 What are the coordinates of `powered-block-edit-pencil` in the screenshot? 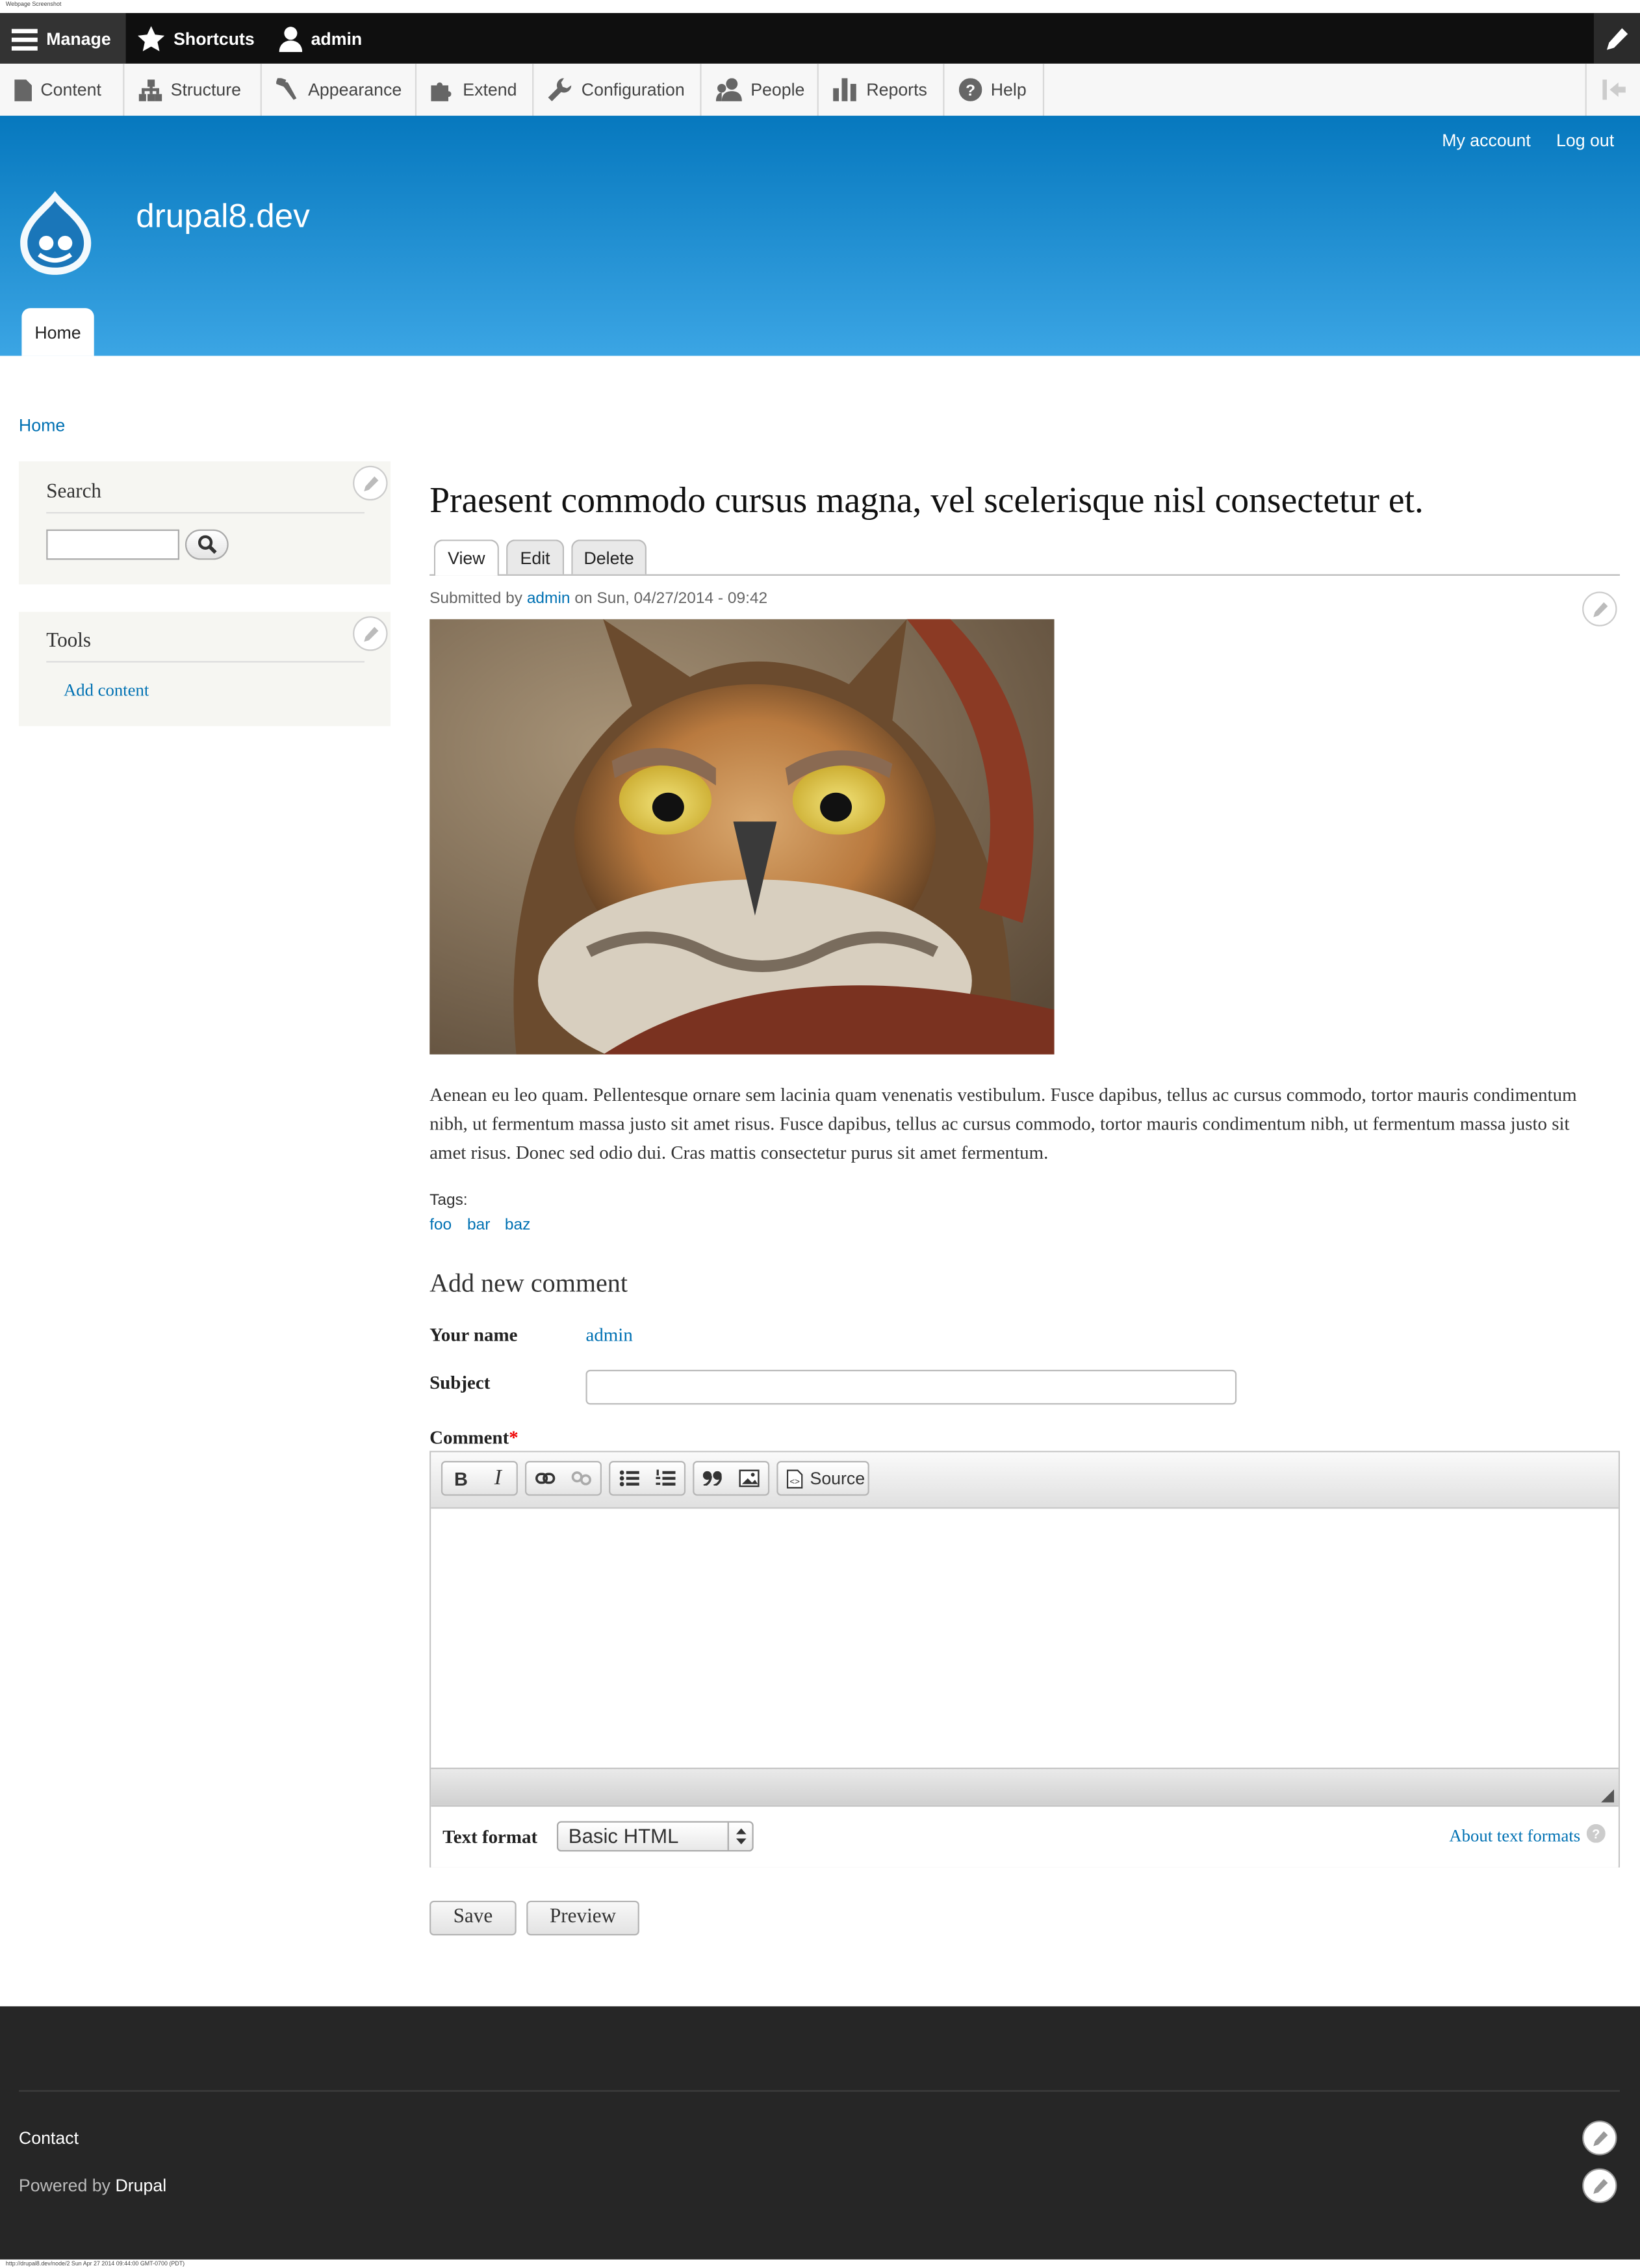 It's located at (1599, 2186).